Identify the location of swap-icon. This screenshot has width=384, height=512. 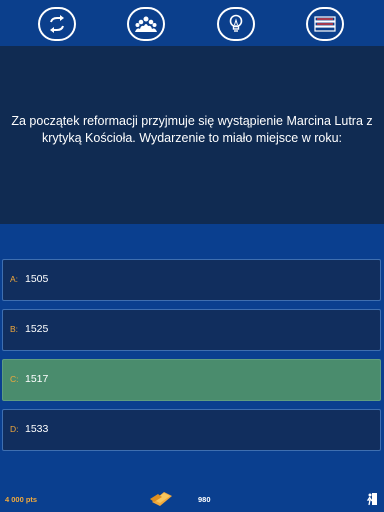
(57, 24).